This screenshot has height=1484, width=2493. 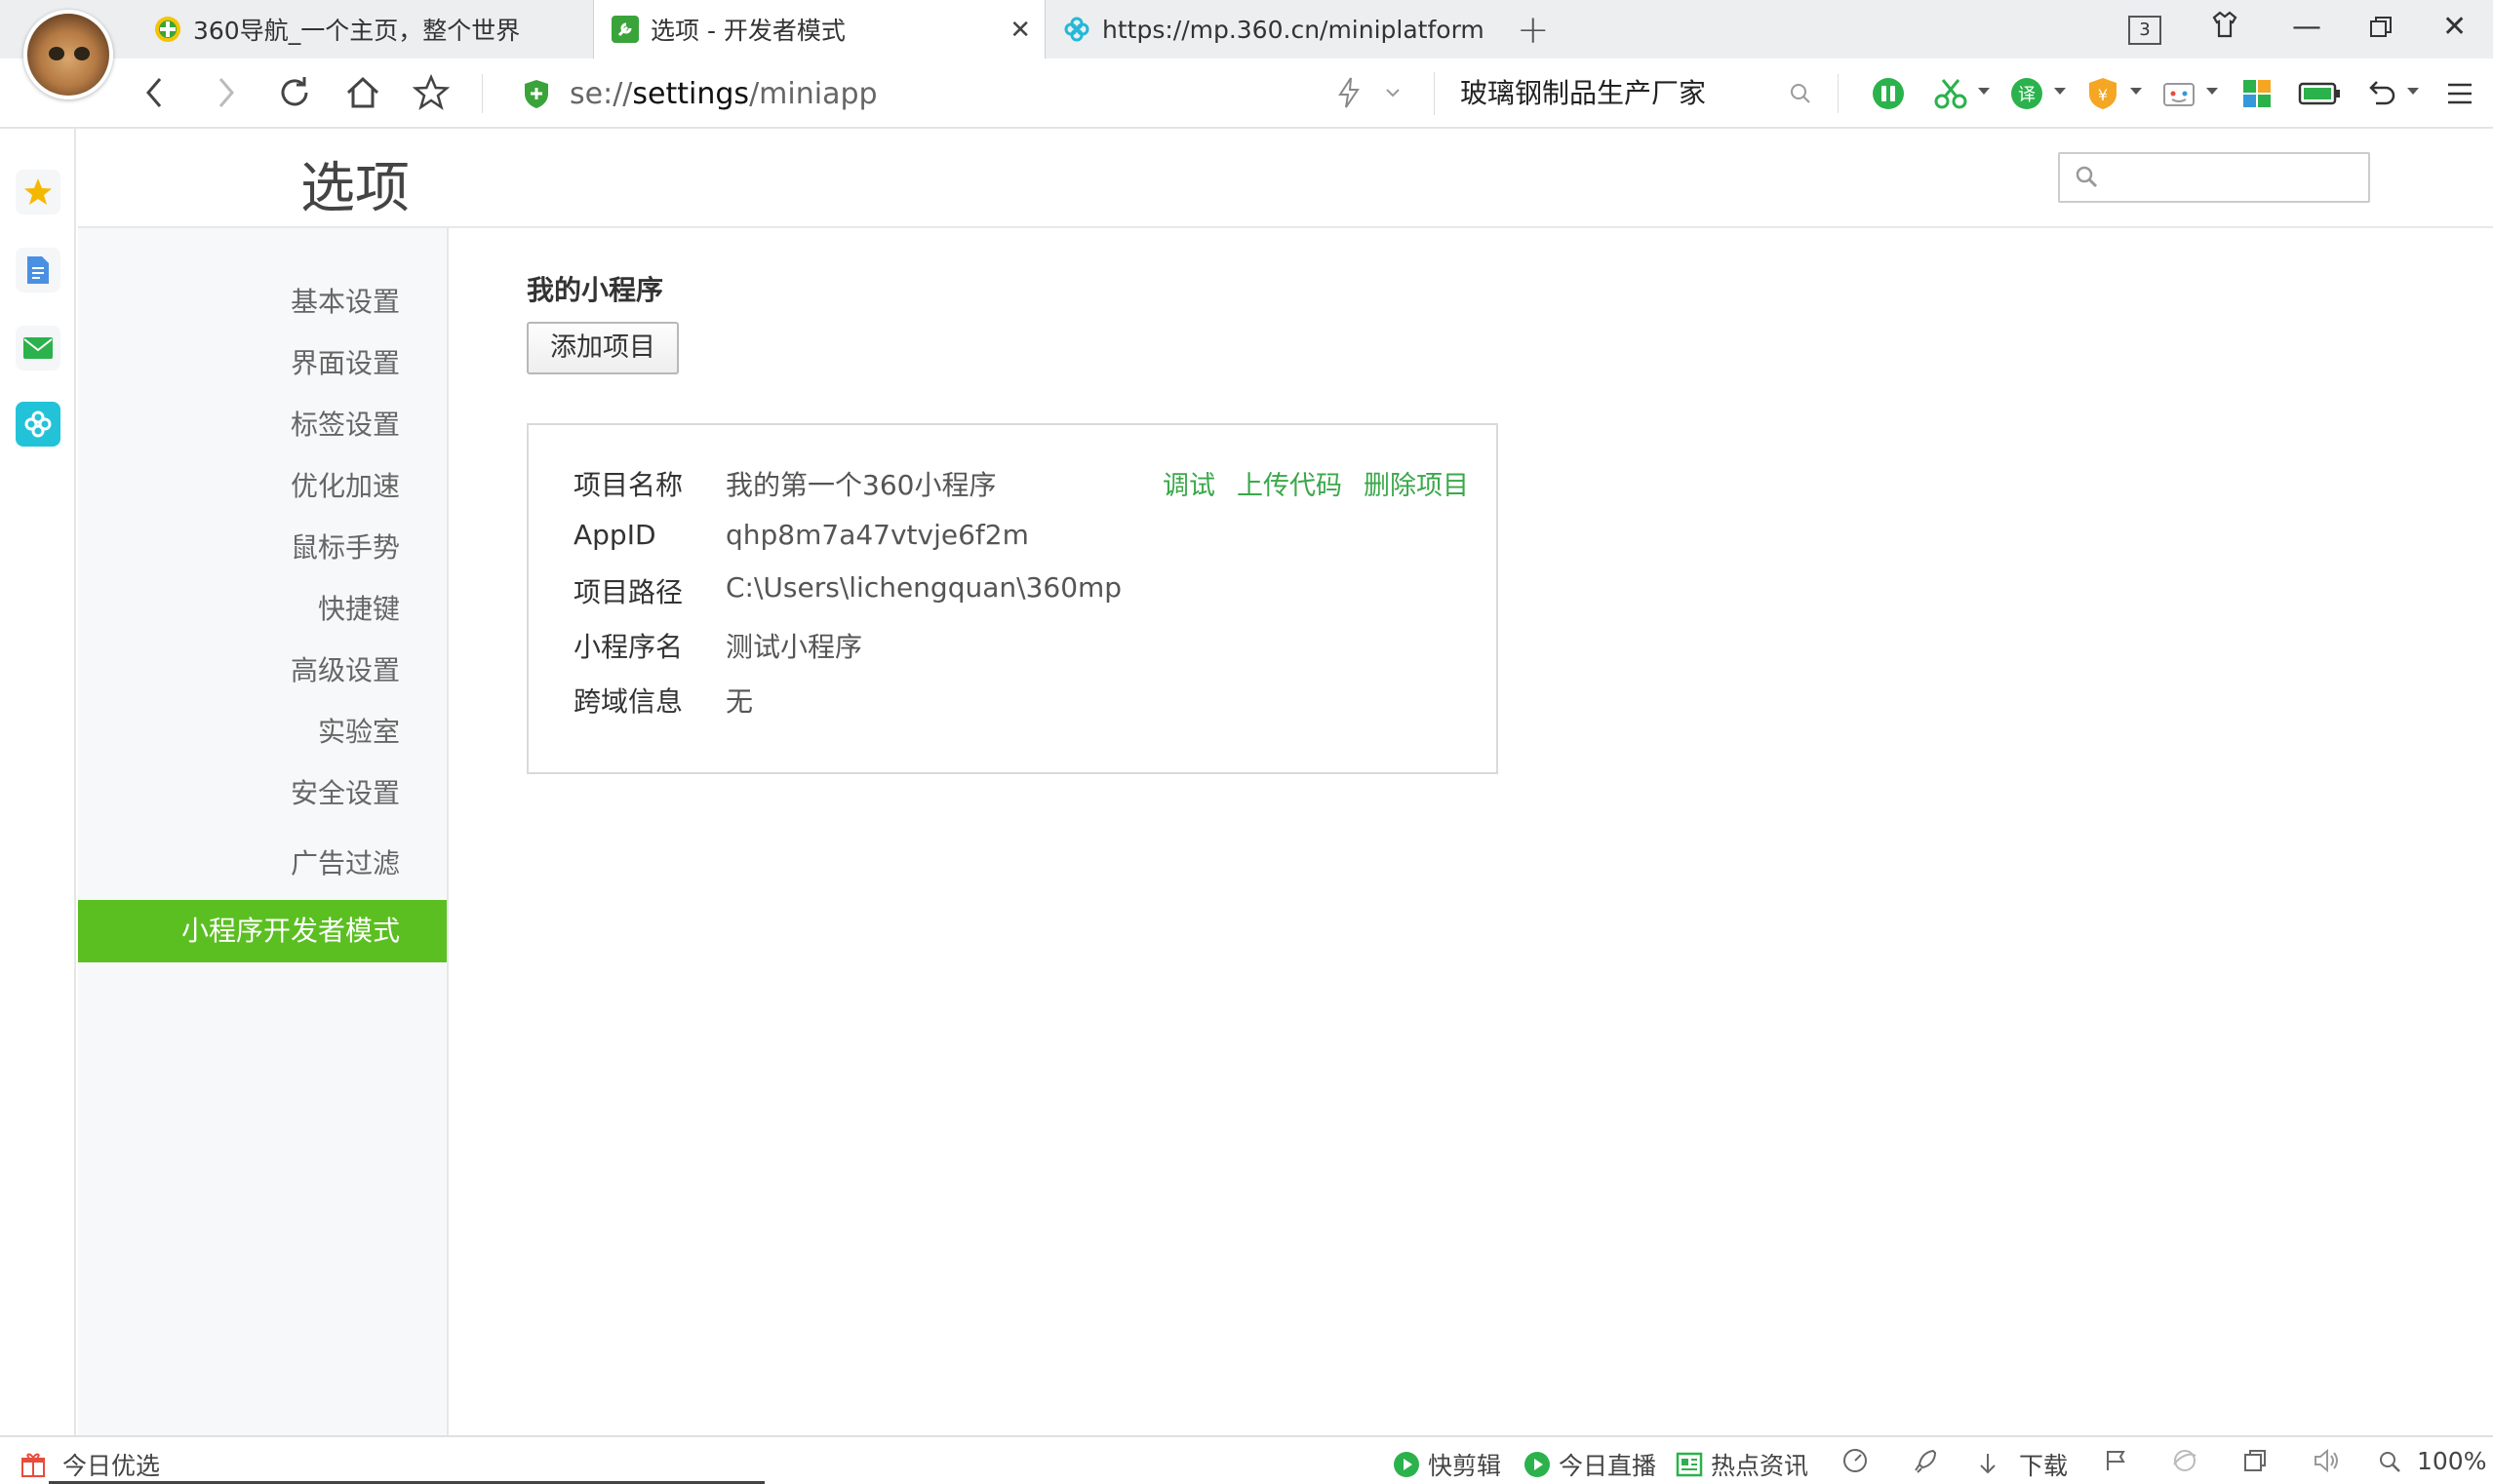 What do you see at coordinates (1020, 30) in the screenshot?
I see `close-tab-icon: ✕` at bounding box center [1020, 30].